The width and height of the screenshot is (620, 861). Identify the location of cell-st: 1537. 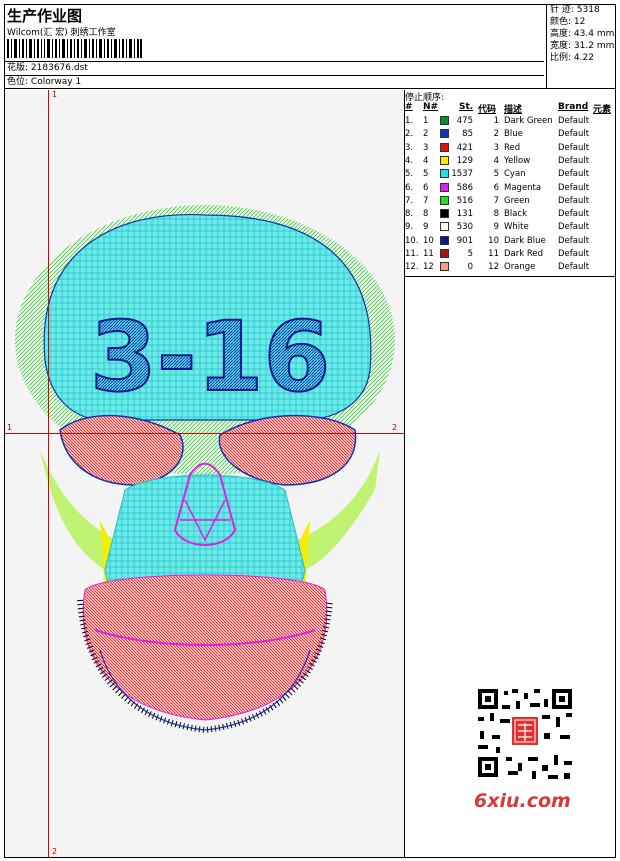
(462, 174).